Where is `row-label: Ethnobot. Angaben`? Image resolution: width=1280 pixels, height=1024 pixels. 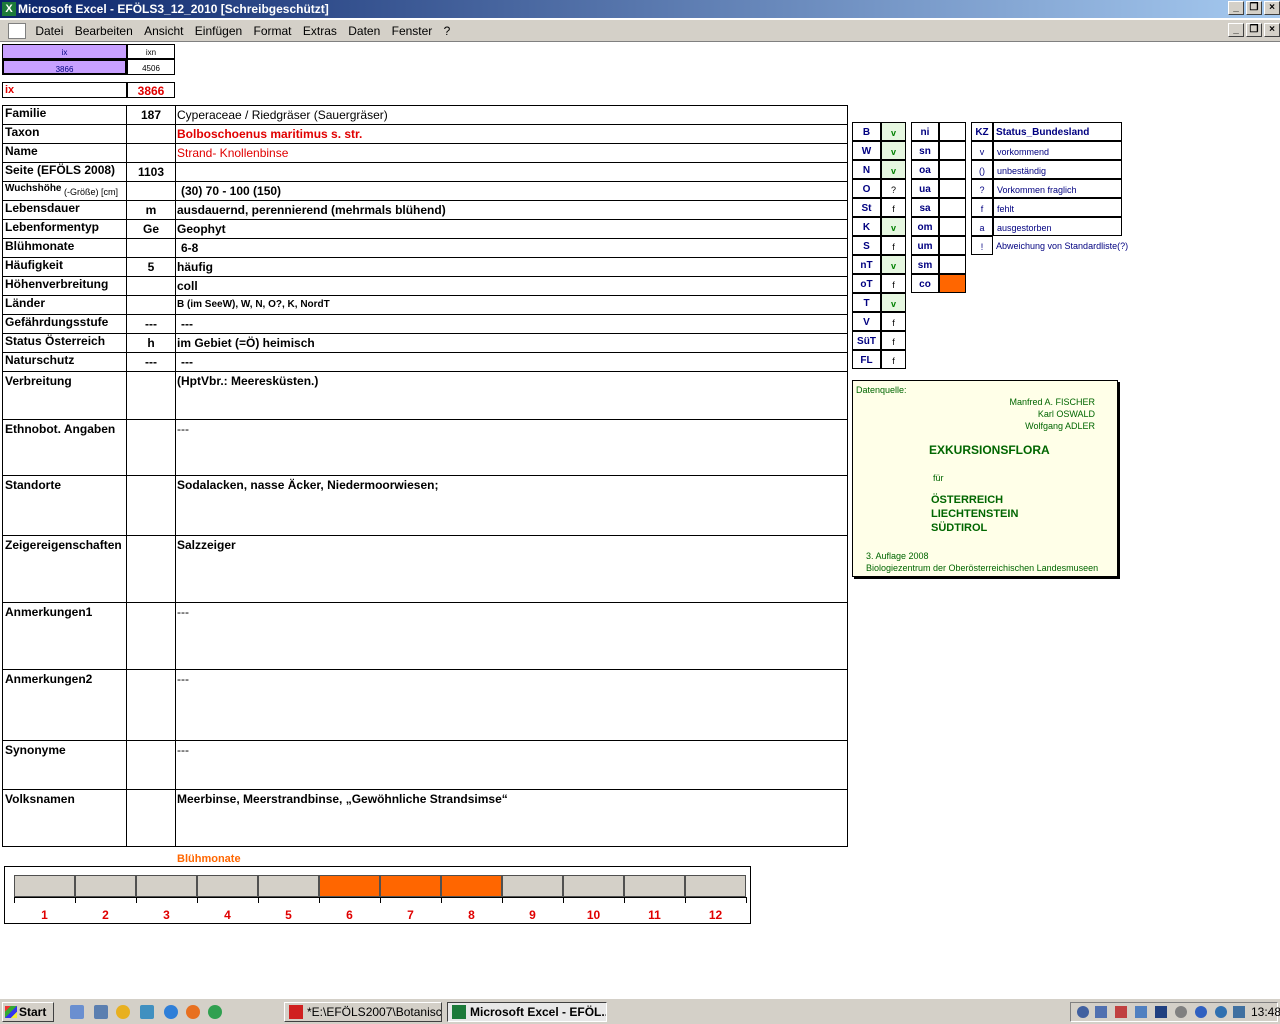
row-label: Ethnobot. Angaben is located at coordinates (63, 429).